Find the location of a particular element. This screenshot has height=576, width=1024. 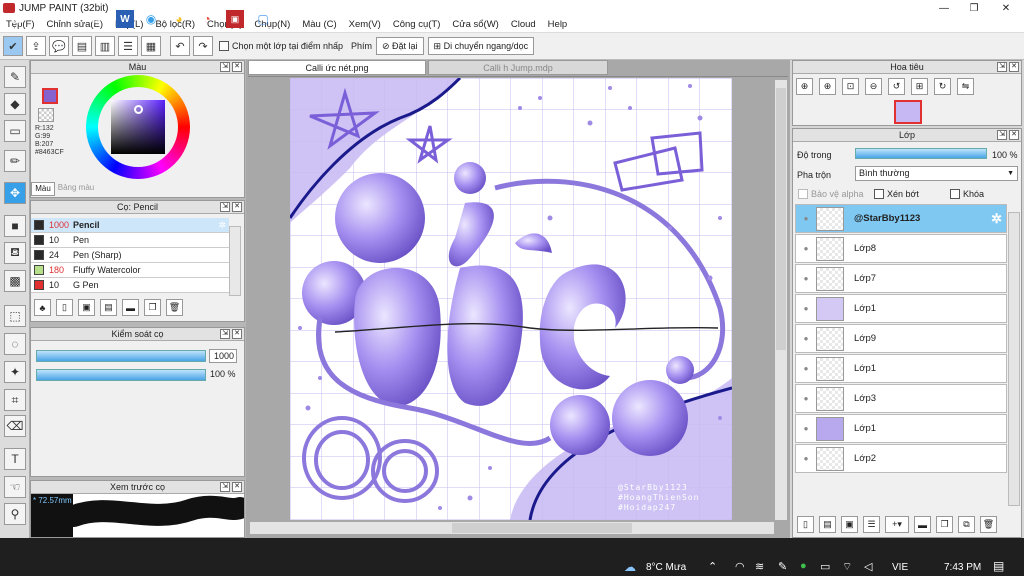

brush-size-slider is located at coordinates (121, 356).